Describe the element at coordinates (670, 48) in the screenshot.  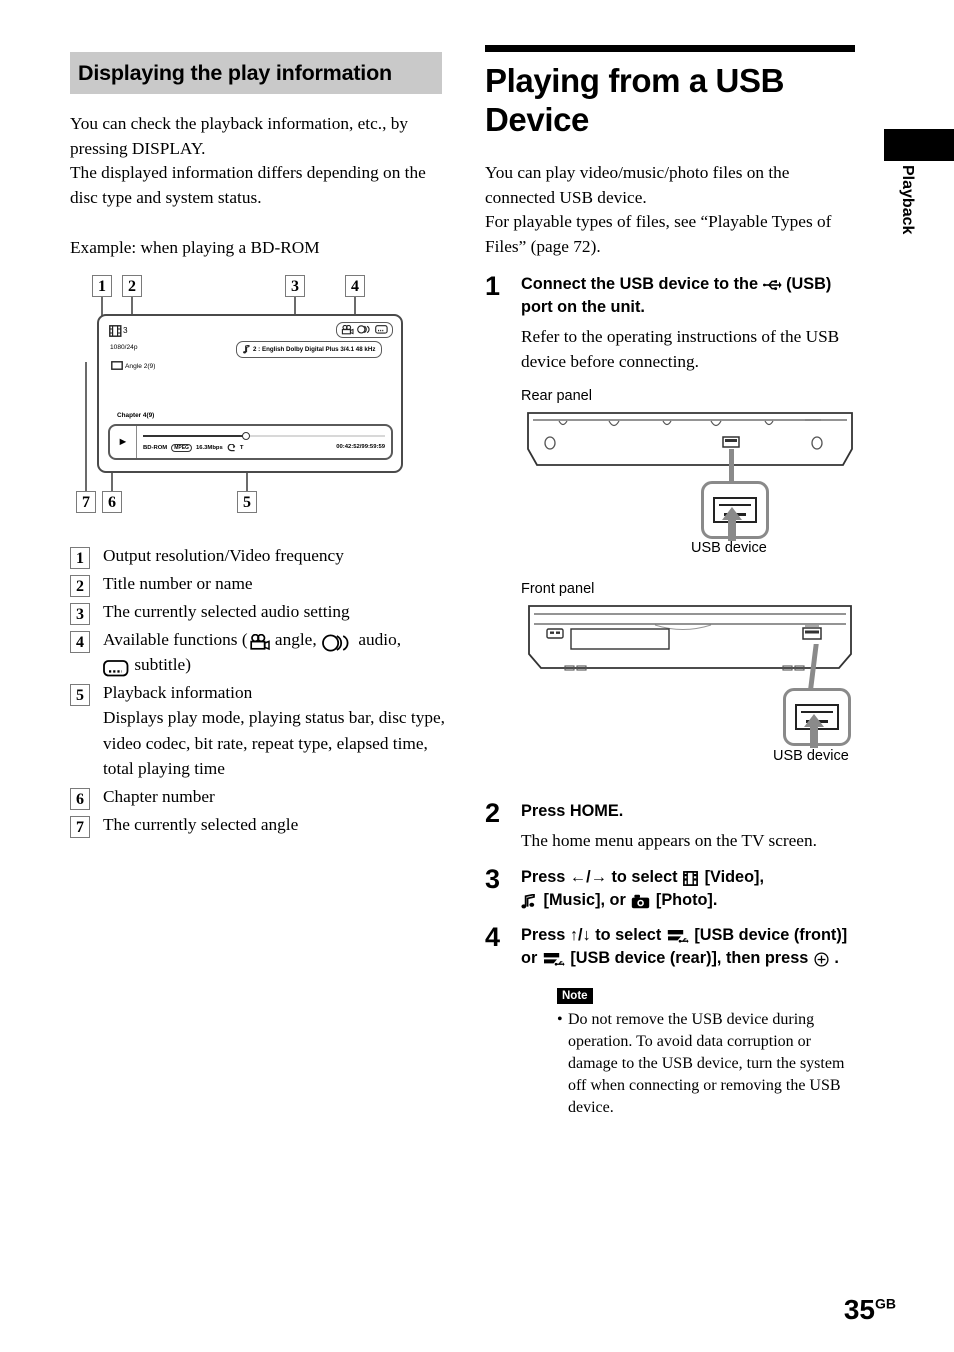
I see `title-rule` at that location.